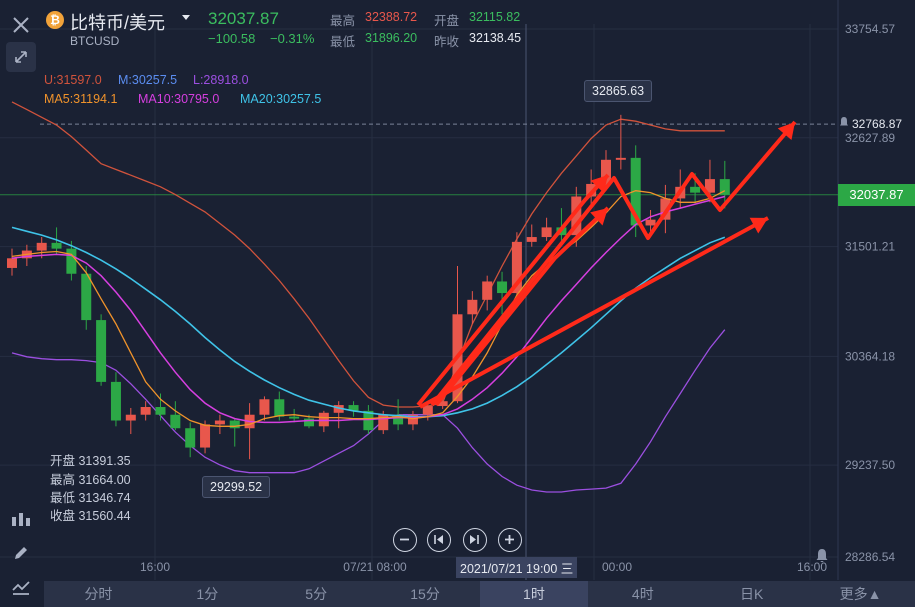 This screenshot has width=915, height=607. Describe the element at coordinates (877, 124) in the screenshot. I see `alert-price-label: 32768.87` at that location.